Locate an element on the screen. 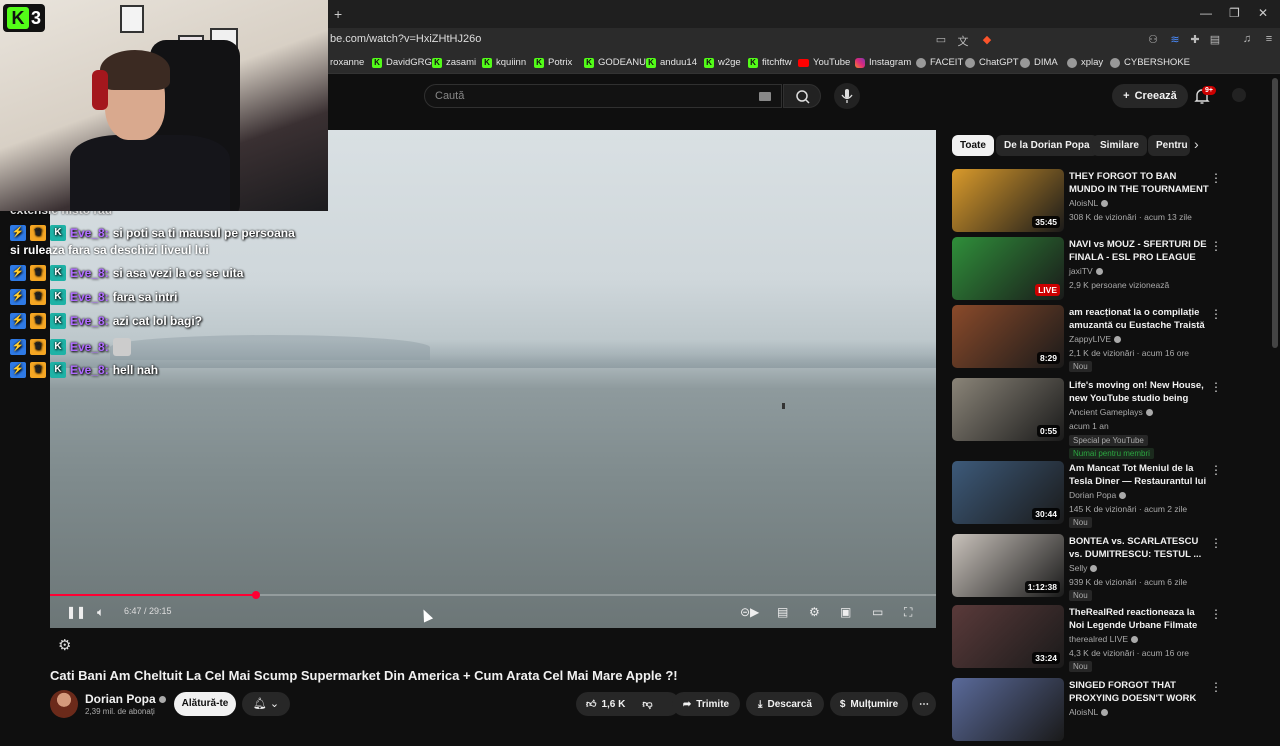 The width and height of the screenshot is (1280, 746). create-button: + Creează is located at coordinates (1150, 96).